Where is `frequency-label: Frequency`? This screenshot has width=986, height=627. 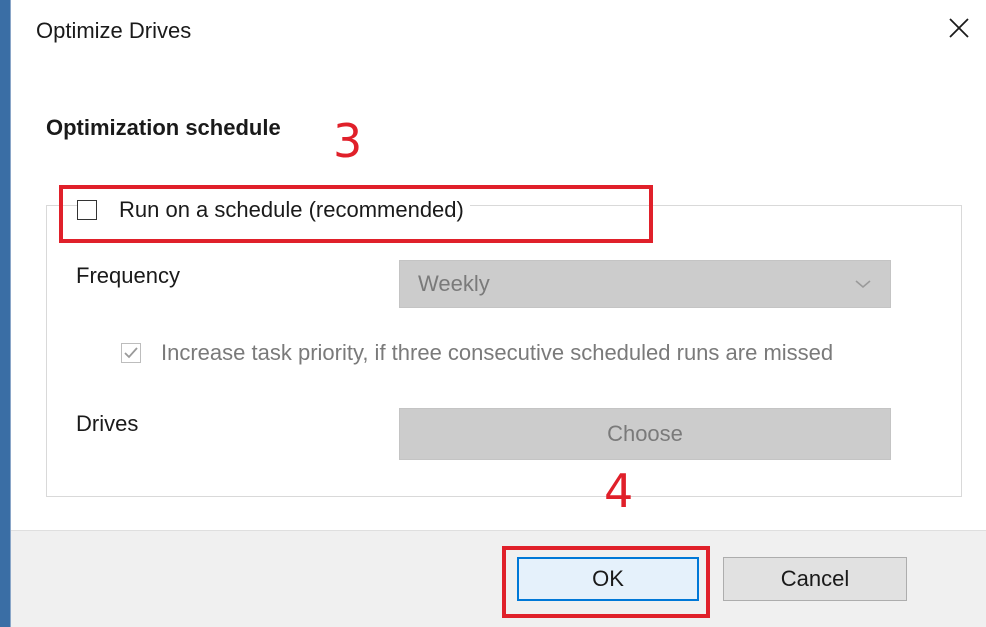
frequency-label: Frequency is located at coordinates (128, 275).